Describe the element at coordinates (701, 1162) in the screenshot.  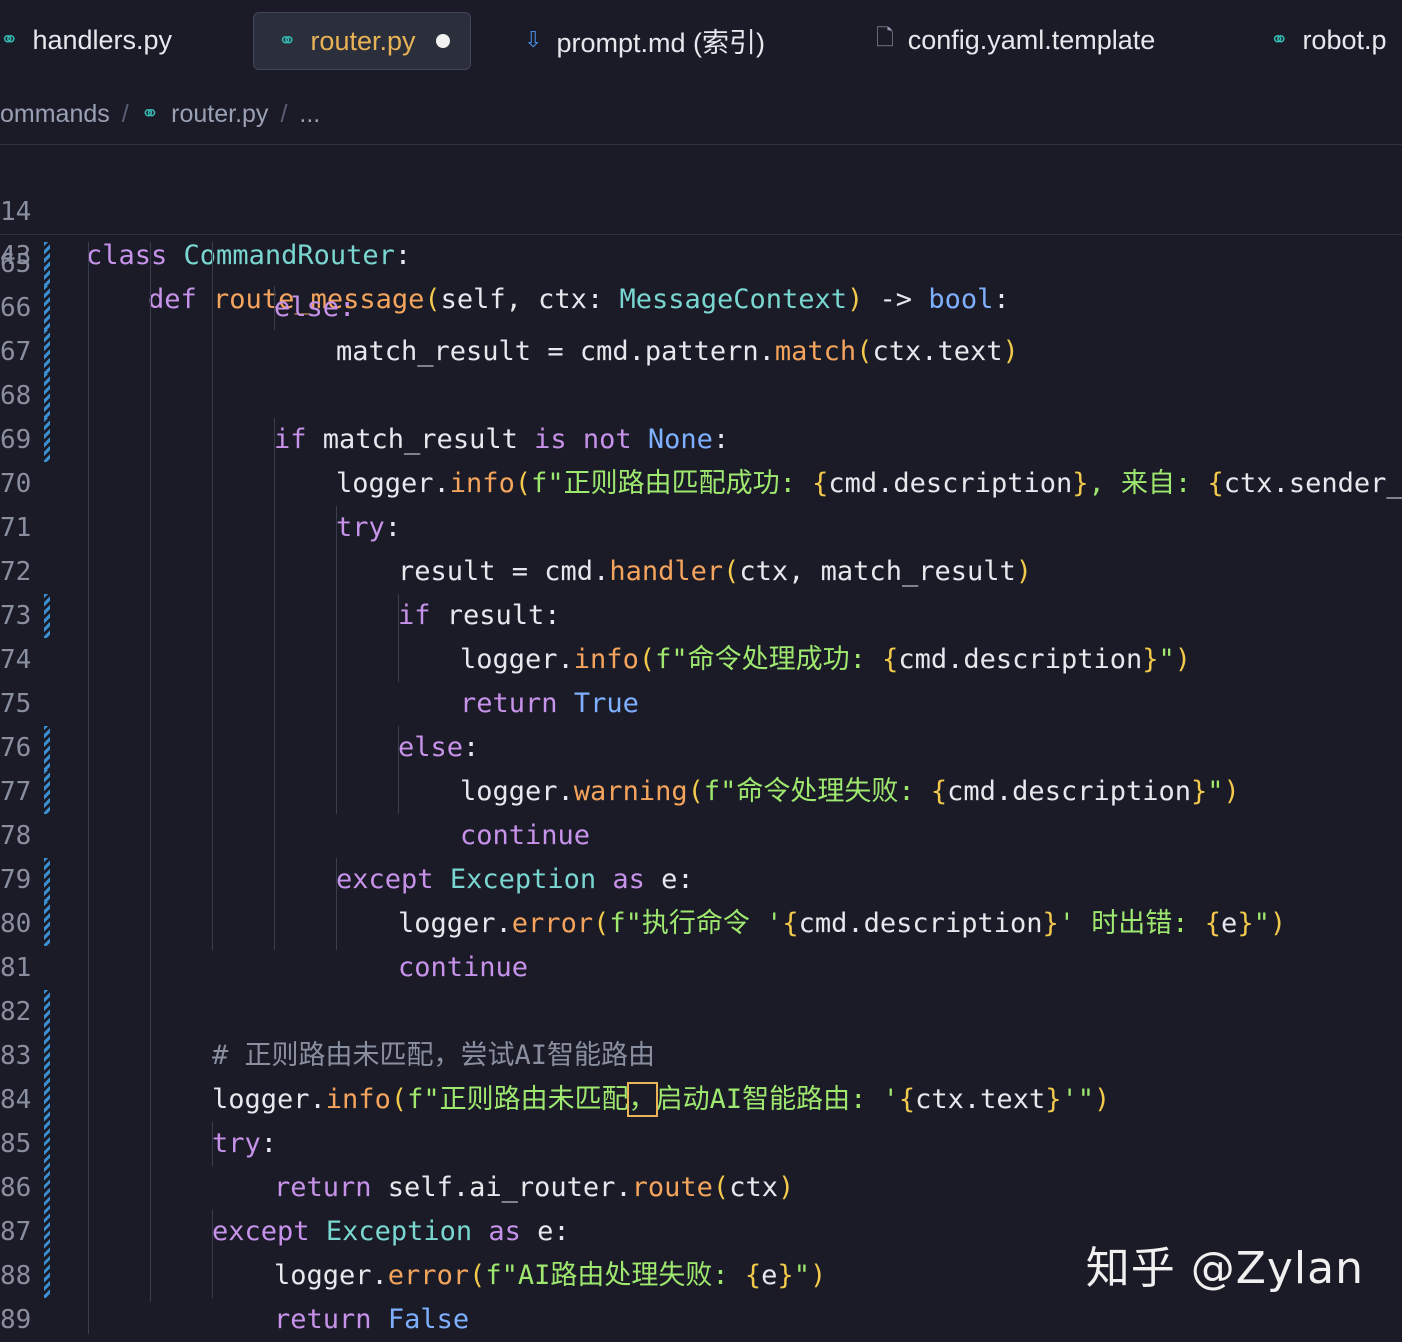
I see `code-line: 85 return self.ai_router.route(ctx)` at that location.